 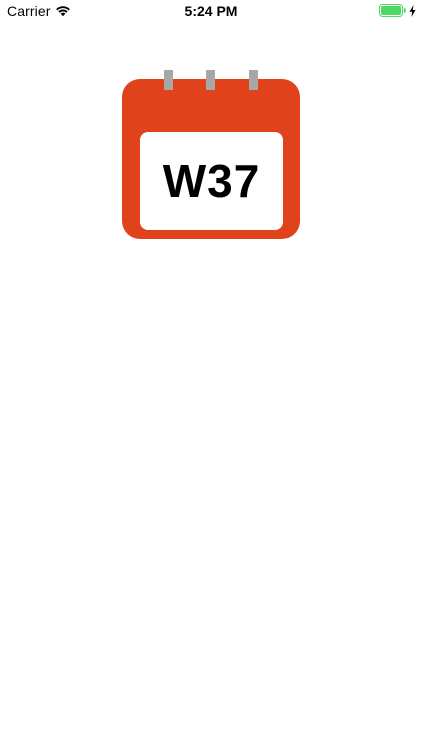 What do you see at coordinates (168, 80) in the screenshot?
I see `calendar-ring-left` at bounding box center [168, 80].